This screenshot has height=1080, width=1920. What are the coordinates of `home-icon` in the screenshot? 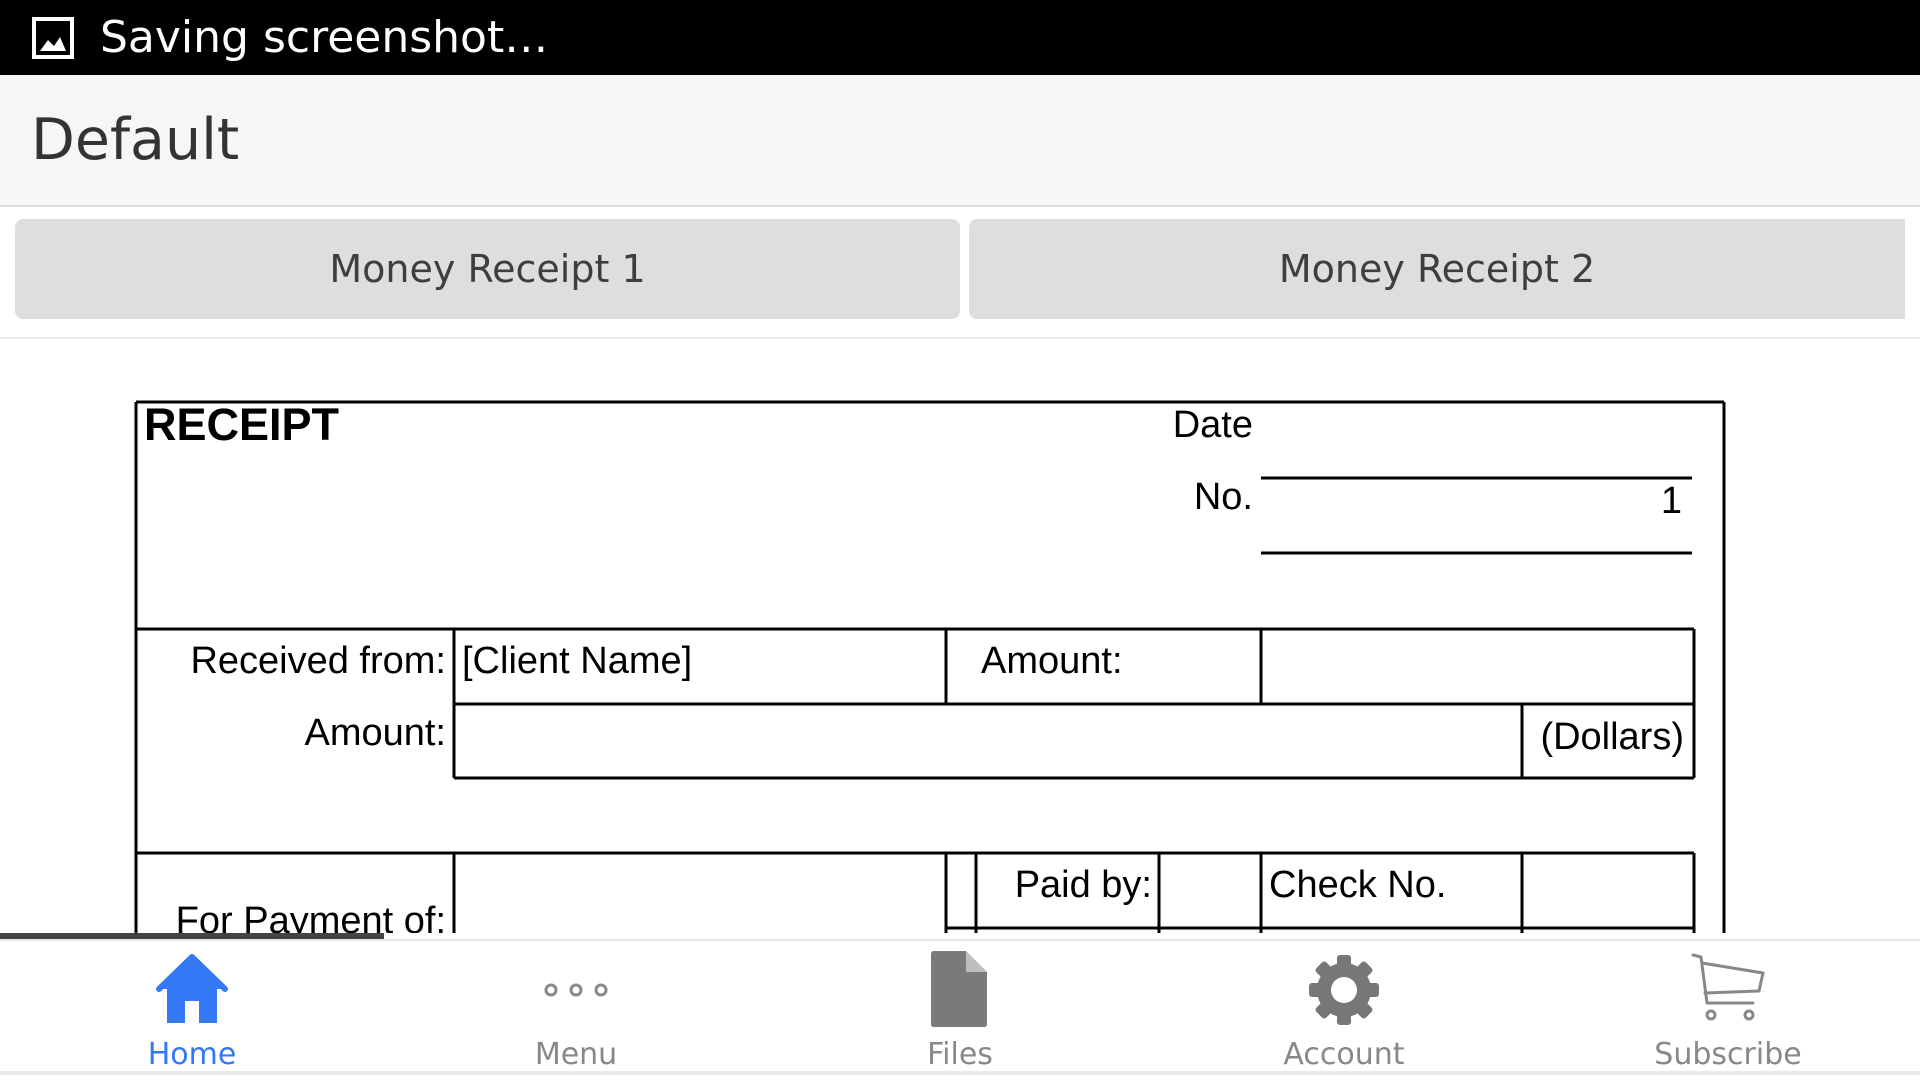 It's located at (192, 988).